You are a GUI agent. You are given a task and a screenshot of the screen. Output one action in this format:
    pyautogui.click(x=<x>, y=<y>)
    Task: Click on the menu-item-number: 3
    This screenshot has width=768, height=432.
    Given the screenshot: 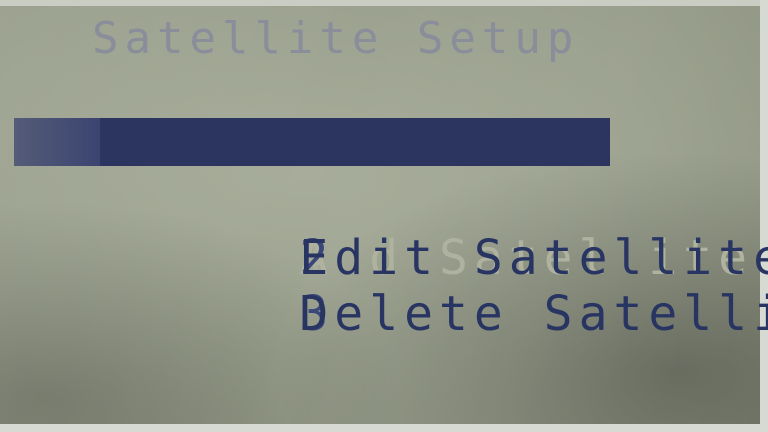 What is the action you would take?
    pyautogui.click(x=317, y=314)
    